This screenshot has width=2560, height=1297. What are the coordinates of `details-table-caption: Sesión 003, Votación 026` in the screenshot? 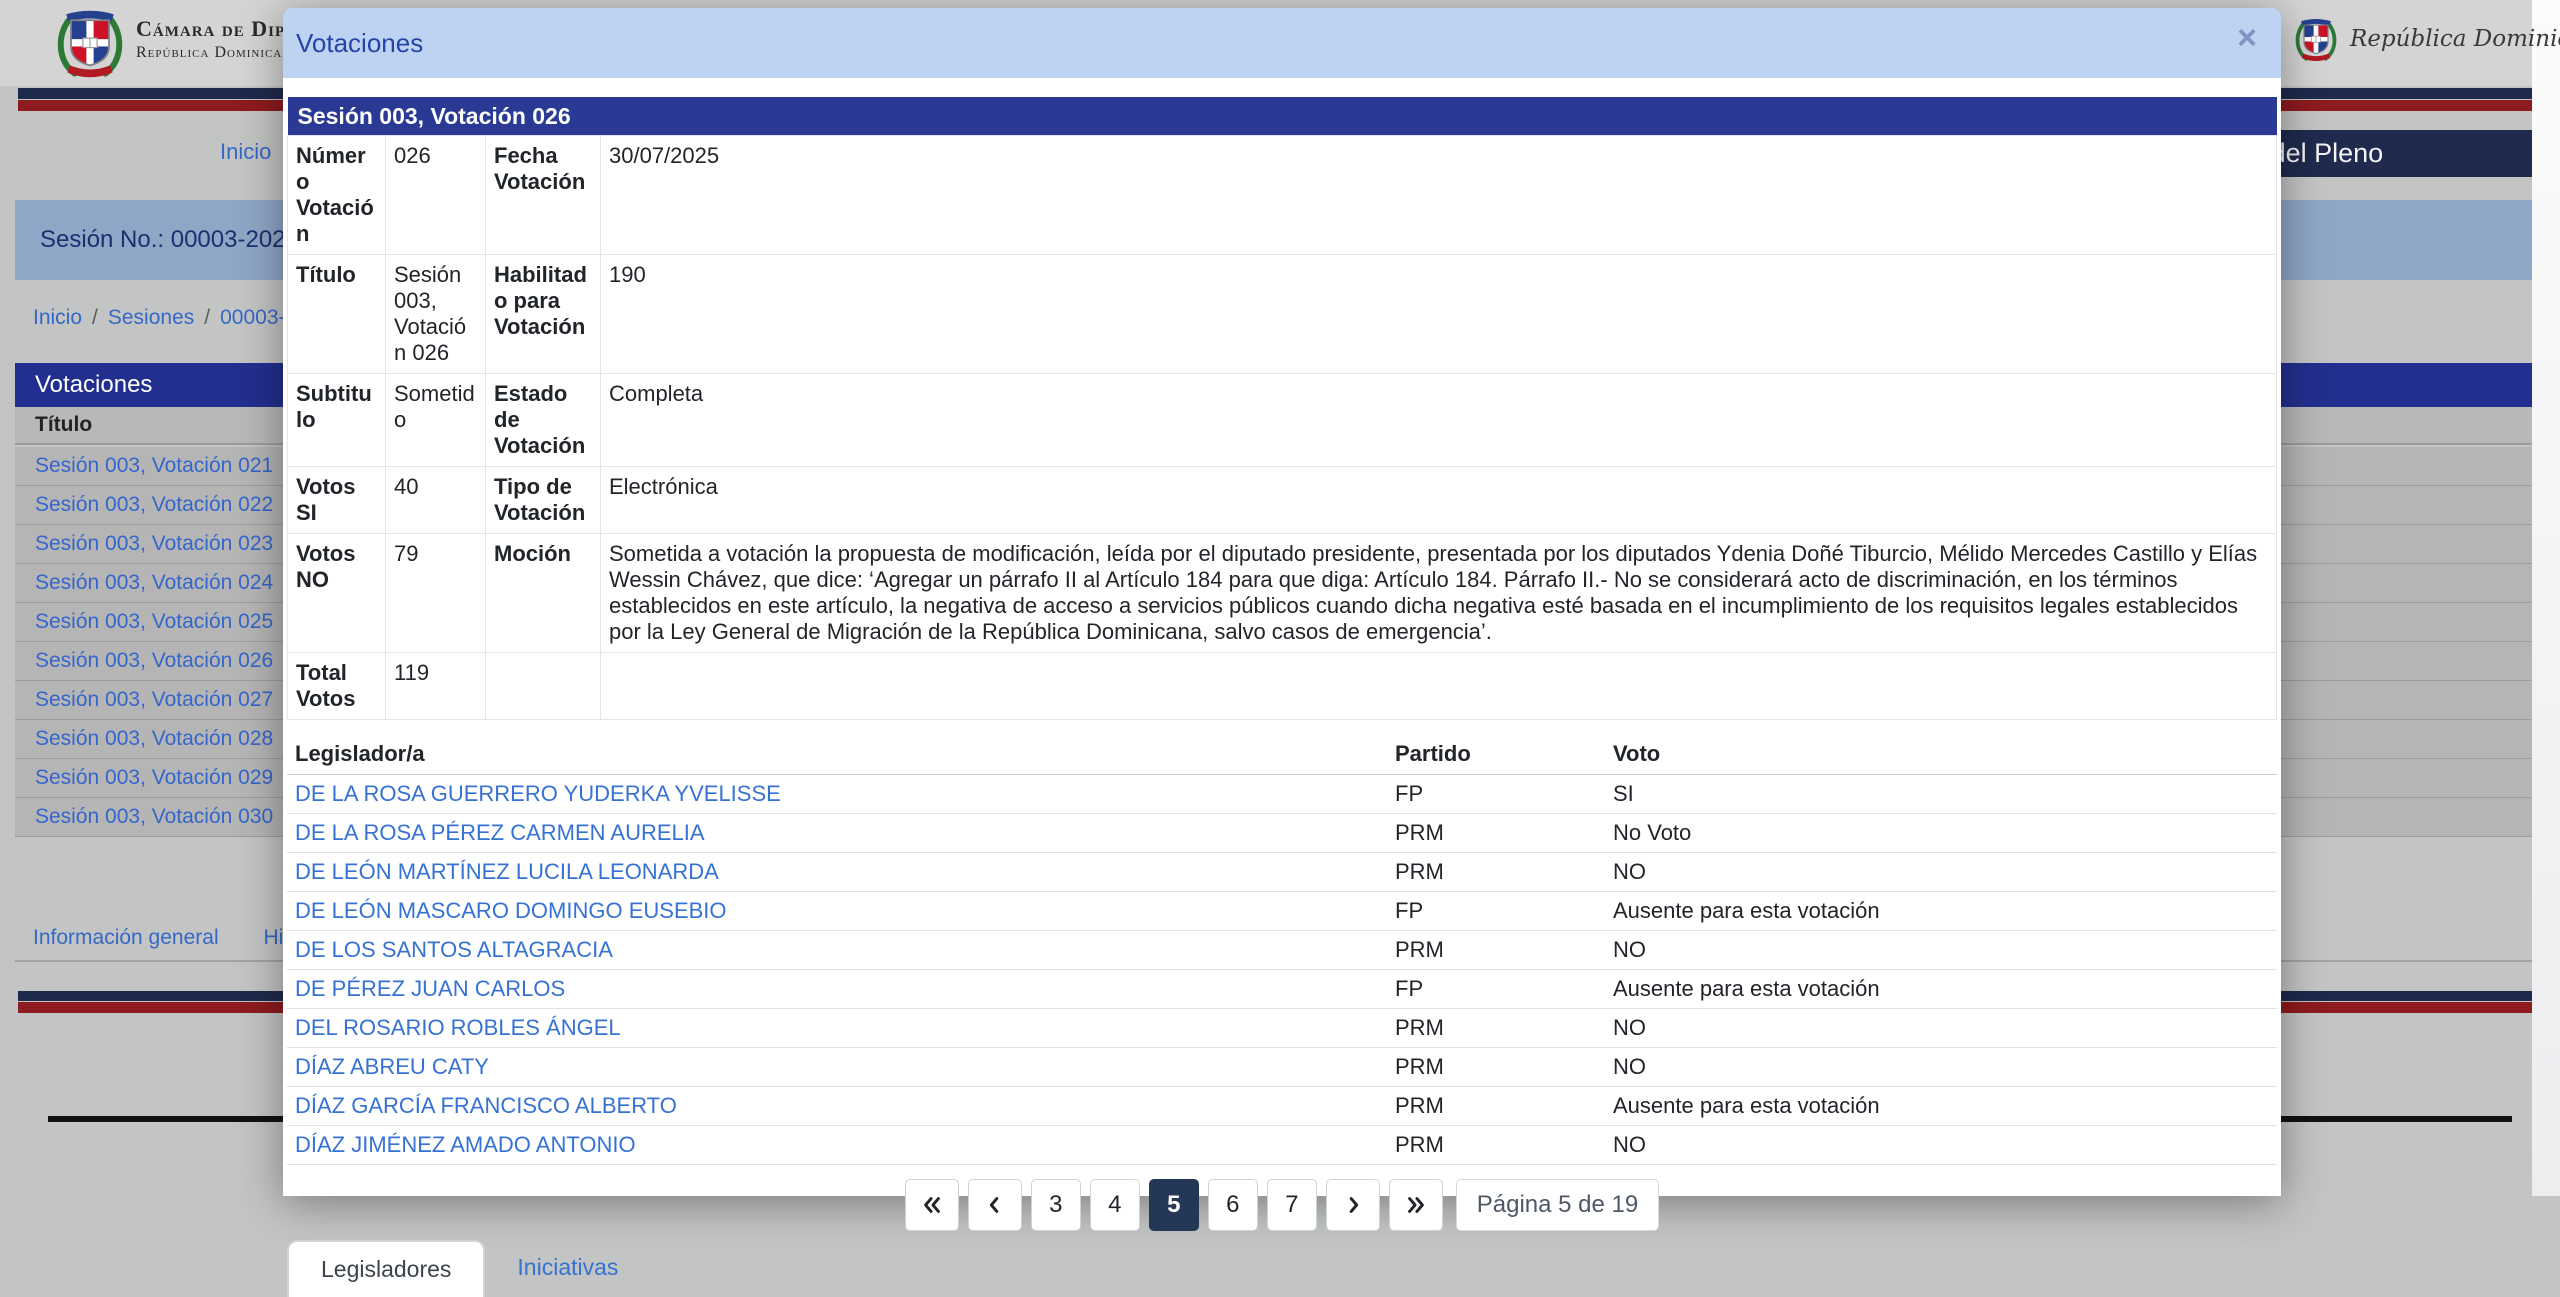 It's located at (1282, 116).